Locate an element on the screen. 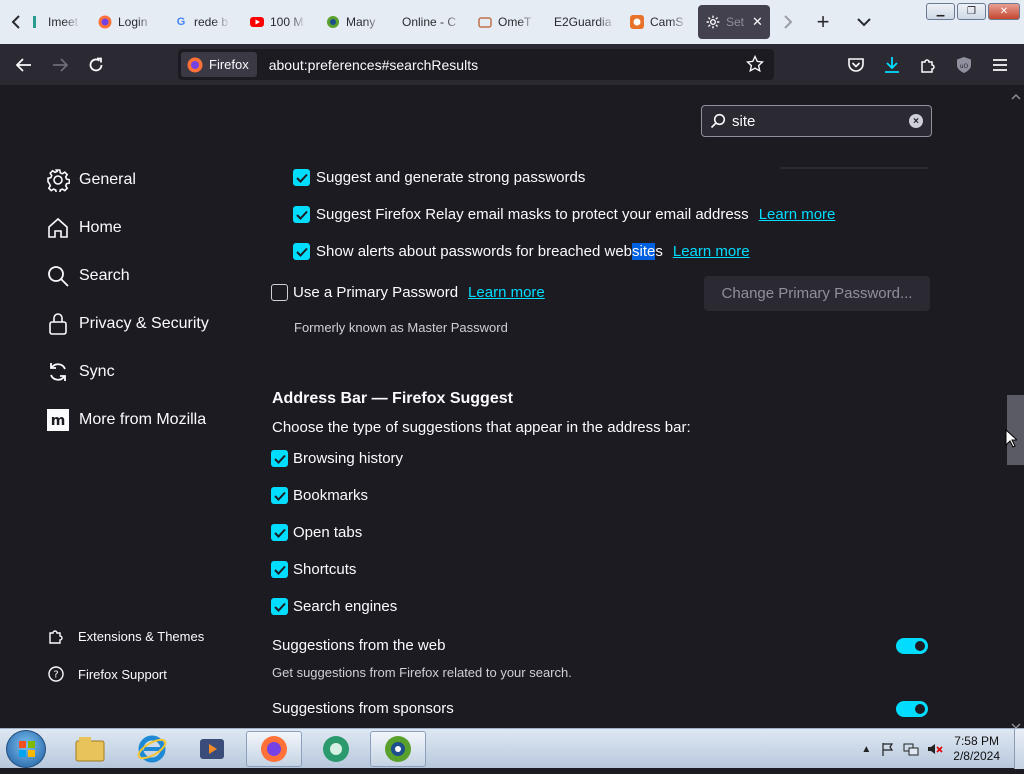 Image resolution: width=1024 pixels, height=774 pixels. system-clock: 7:58 PM 2/8/2024 is located at coordinates (976, 749).